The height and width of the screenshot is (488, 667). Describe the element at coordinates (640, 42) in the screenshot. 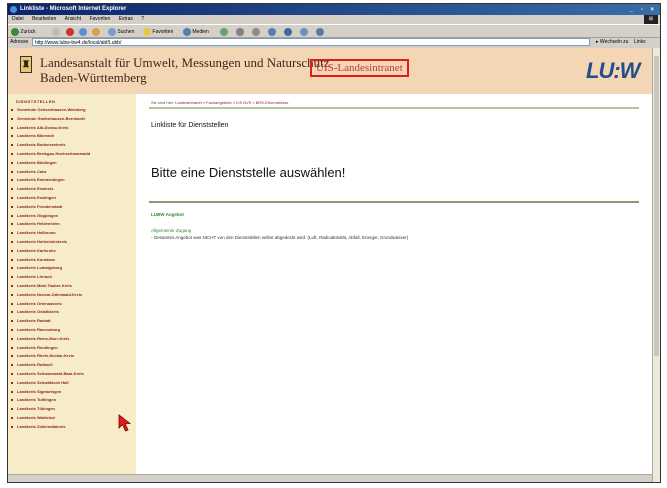

I see `links-button: Links` at that location.